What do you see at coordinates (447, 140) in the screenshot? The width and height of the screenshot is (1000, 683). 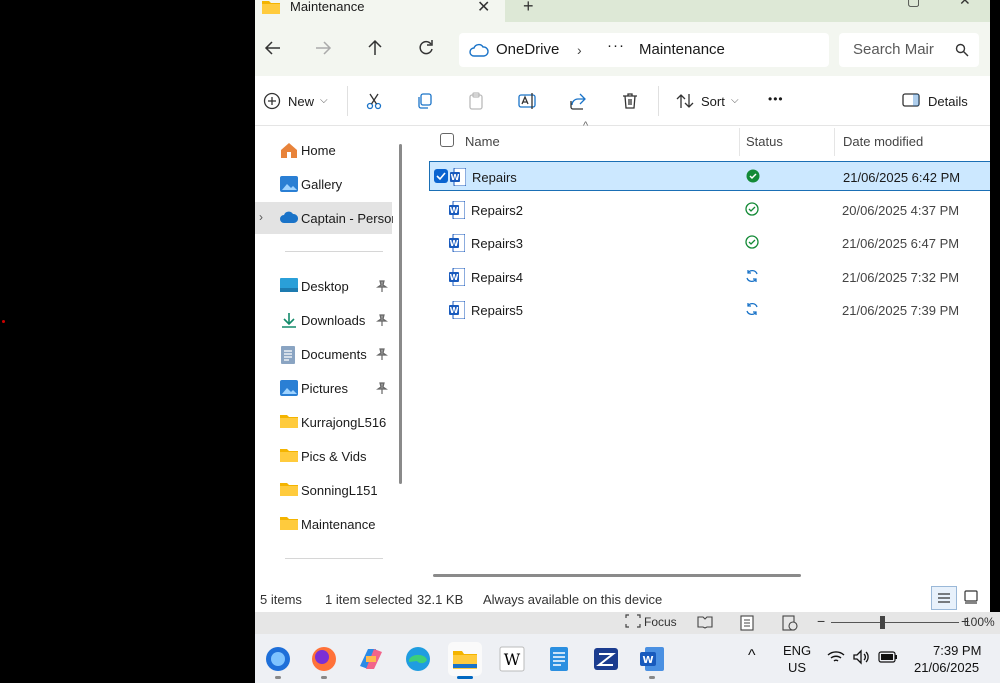 I see `select-all-checkbox` at bounding box center [447, 140].